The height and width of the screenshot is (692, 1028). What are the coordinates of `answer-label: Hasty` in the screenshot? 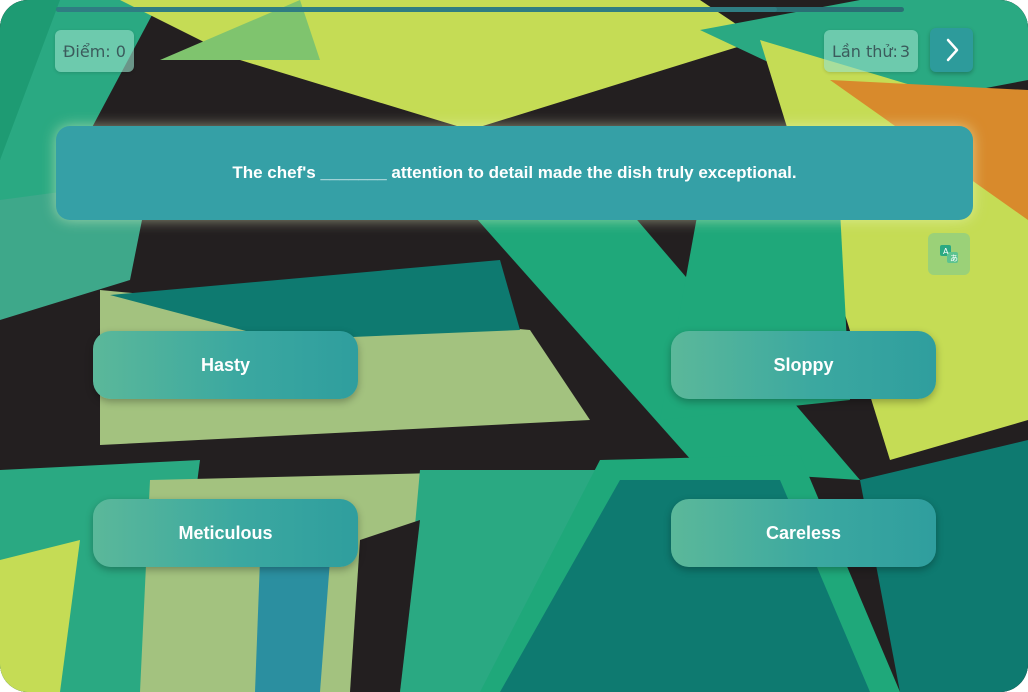 It's located at (225, 364).